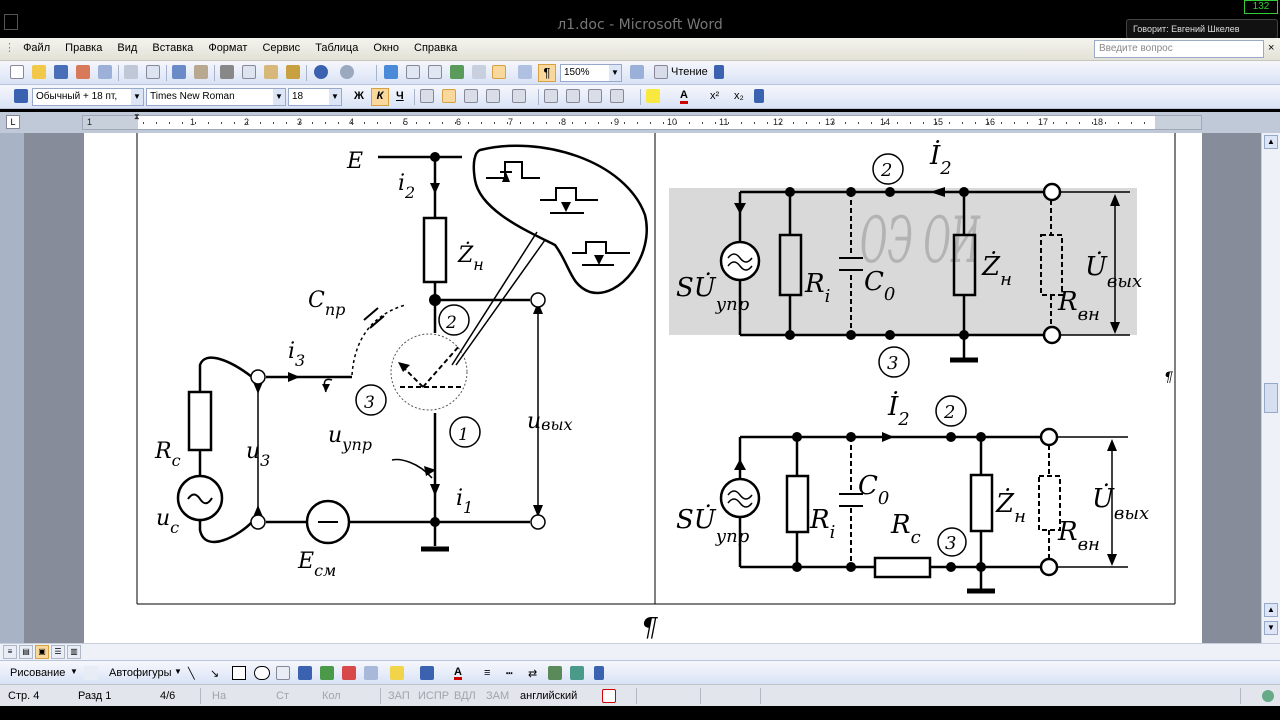  What do you see at coordinates (499, 72) in the screenshot?
I see `drawing-toggle-icon` at bounding box center [499, 72].